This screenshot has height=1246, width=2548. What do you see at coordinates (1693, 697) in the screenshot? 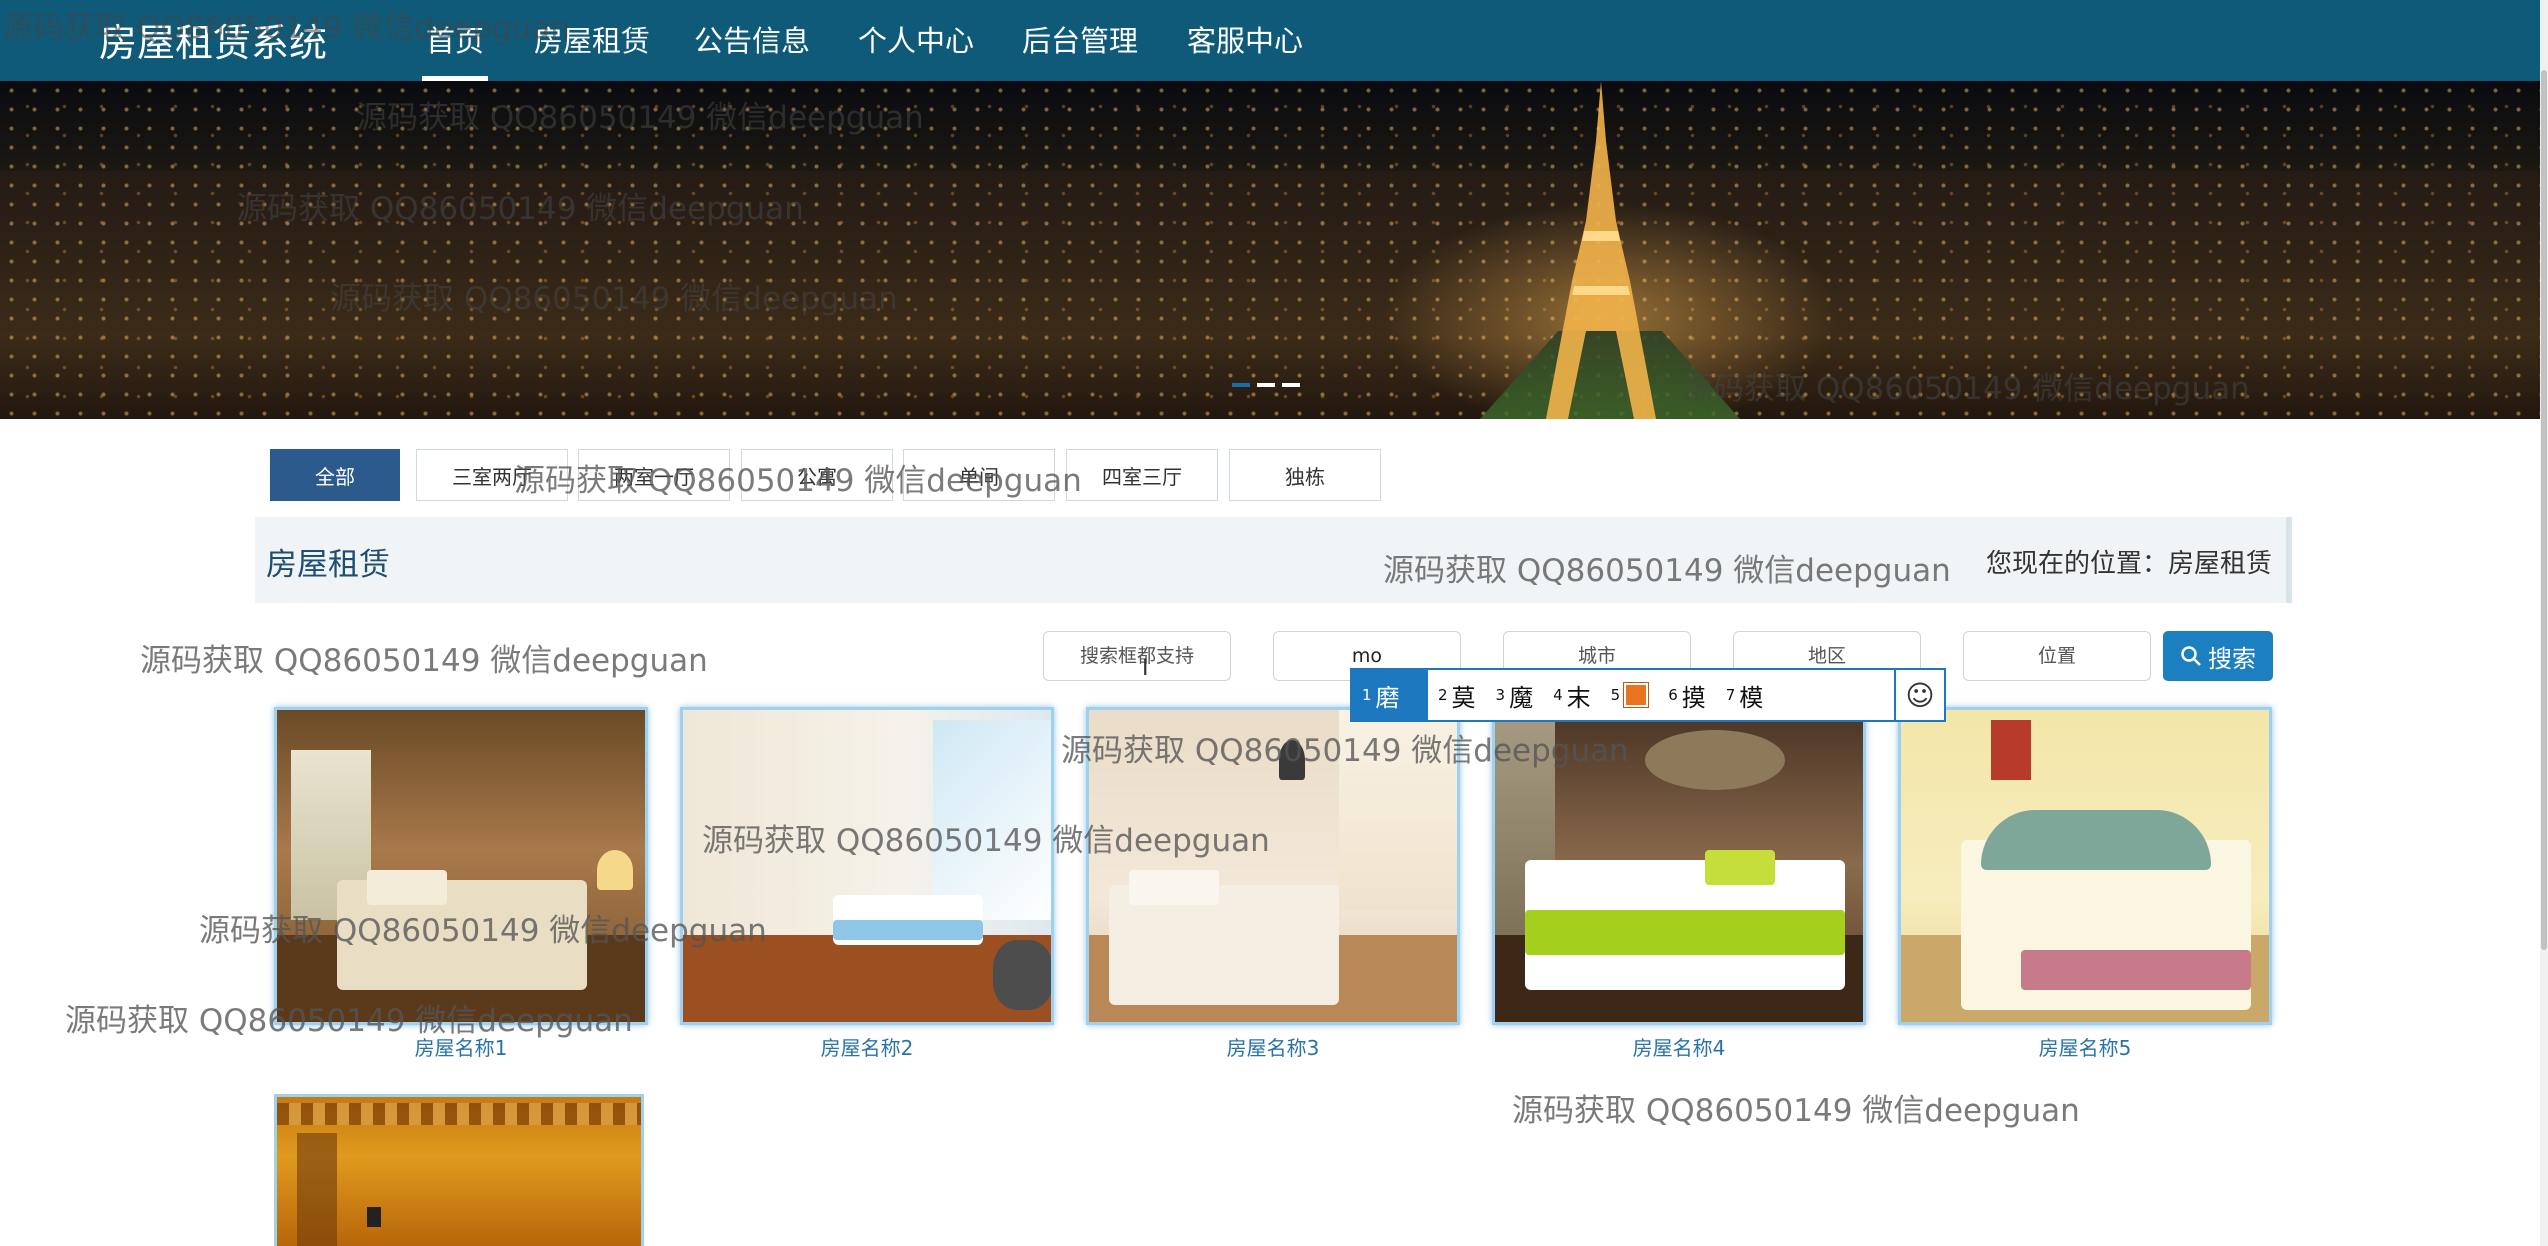
I see `ime-candidate-char: 摸` at bounding box center [1693, 697].